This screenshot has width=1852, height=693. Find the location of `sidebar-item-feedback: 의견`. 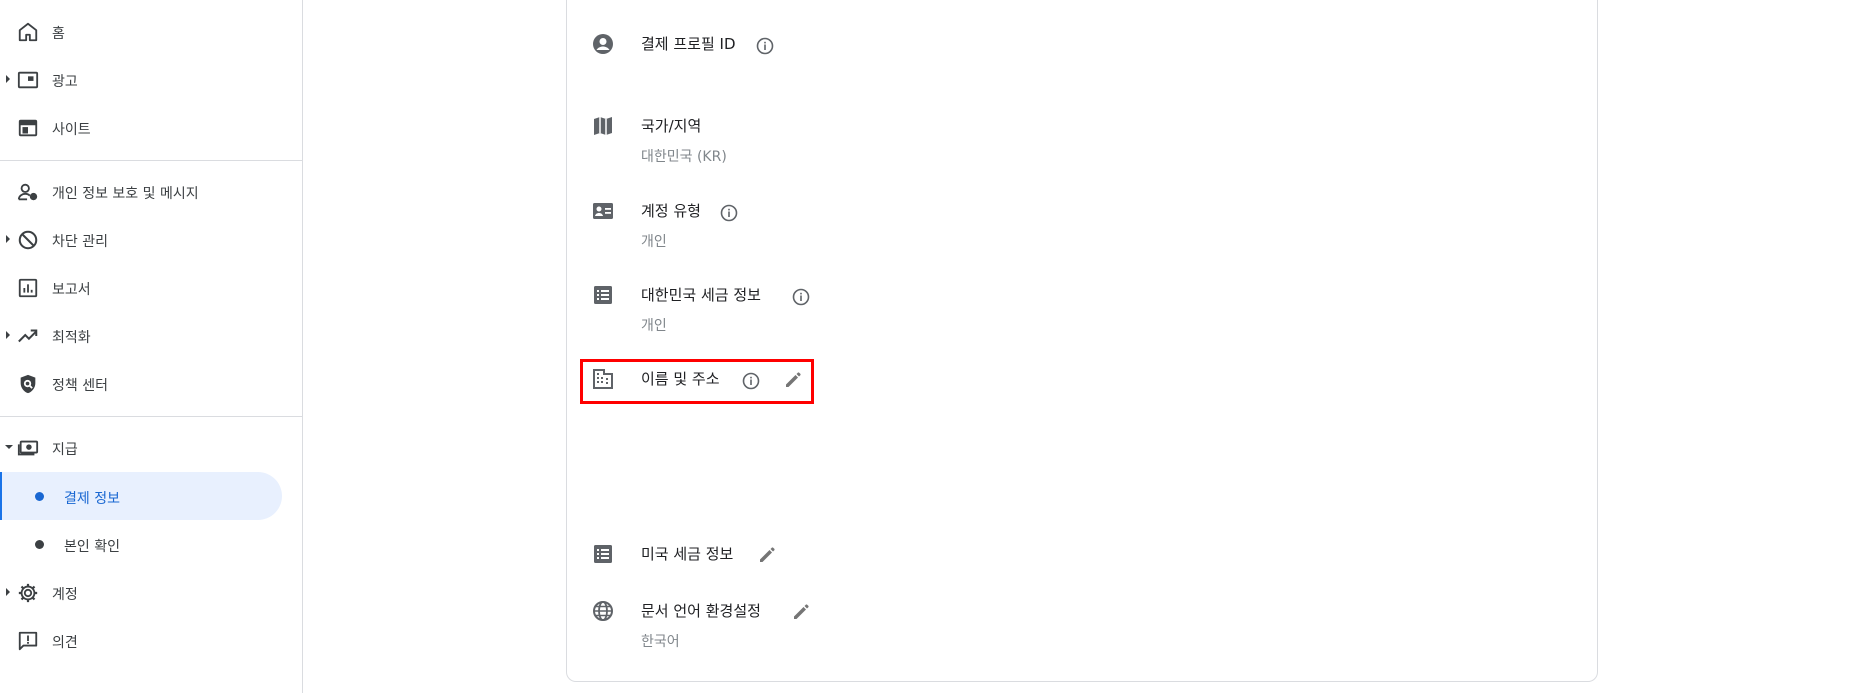

sidebar-item-feedback: 의견 is located at coordinates (141, 640).